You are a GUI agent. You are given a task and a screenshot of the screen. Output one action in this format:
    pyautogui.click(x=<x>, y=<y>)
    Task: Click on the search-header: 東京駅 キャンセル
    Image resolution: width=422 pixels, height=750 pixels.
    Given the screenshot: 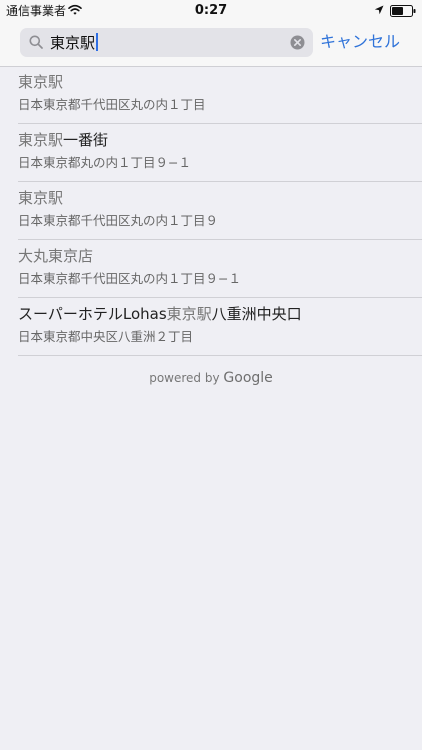 What is the action you would take?
    pyautogui.click(x=211, y=44)
    